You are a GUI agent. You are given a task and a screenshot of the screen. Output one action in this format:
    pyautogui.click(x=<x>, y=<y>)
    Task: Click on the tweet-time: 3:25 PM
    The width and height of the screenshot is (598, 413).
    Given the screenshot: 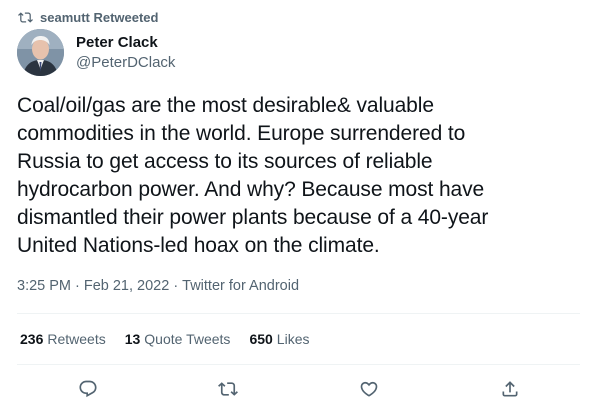 What is the action you would take?
    pyautogui.click(x=44, y=286)
    